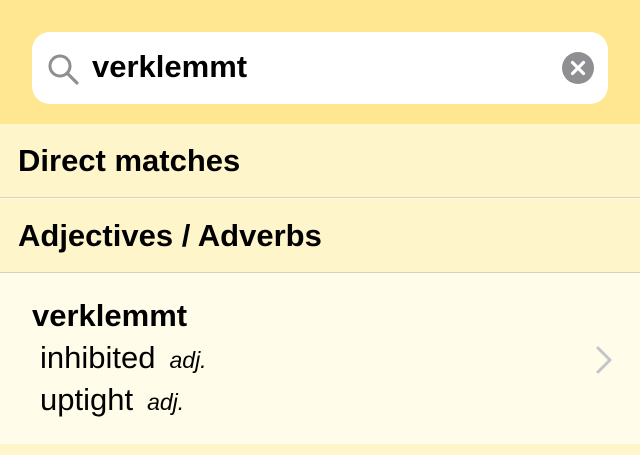 The height and width of the screenshot is (455, 640). I want to click on section-title: Adjectives / Adverbs, so click(170, 235).